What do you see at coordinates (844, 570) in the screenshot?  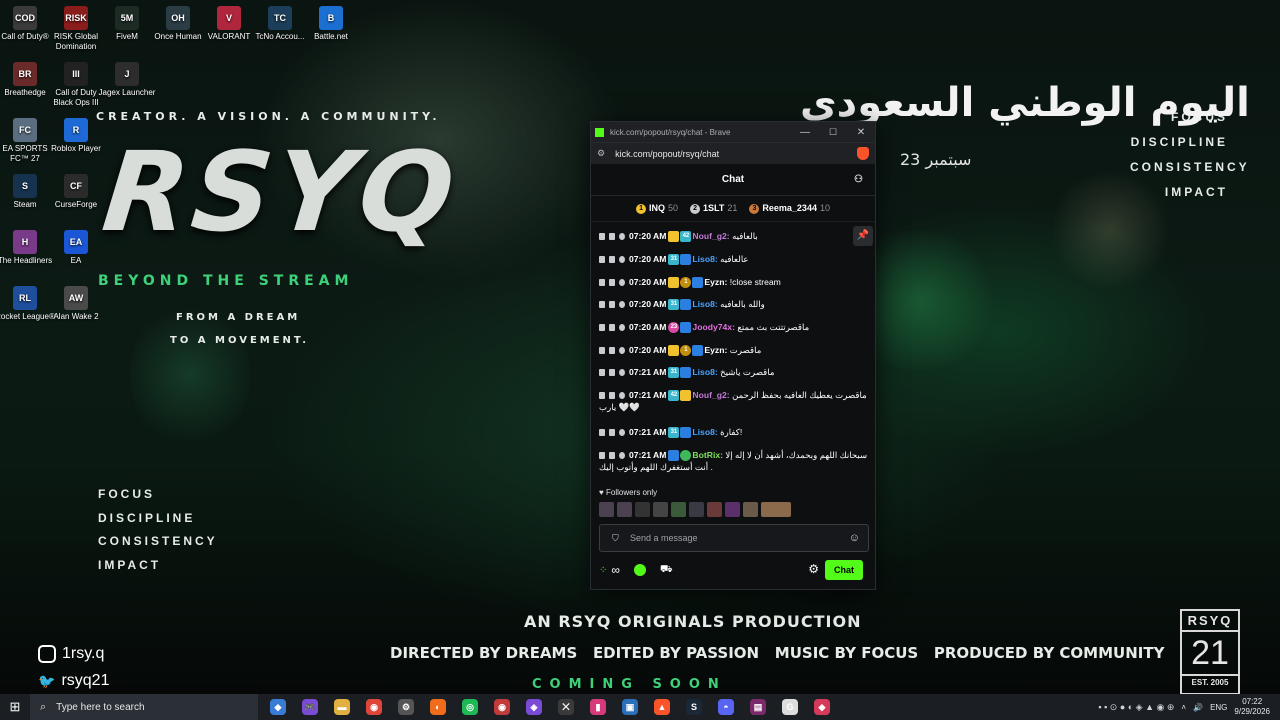 I see `send-chat-button: Chat` at bounding box center [844, 570].